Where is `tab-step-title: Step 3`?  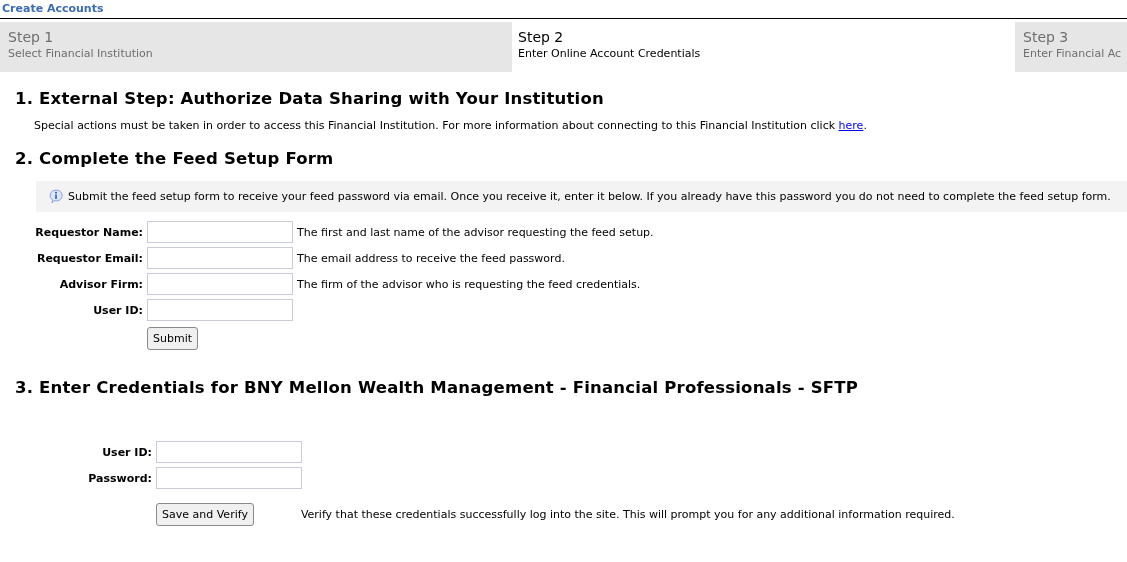
tab-step-title: Step 3 is located at coordinates (1046, 37).